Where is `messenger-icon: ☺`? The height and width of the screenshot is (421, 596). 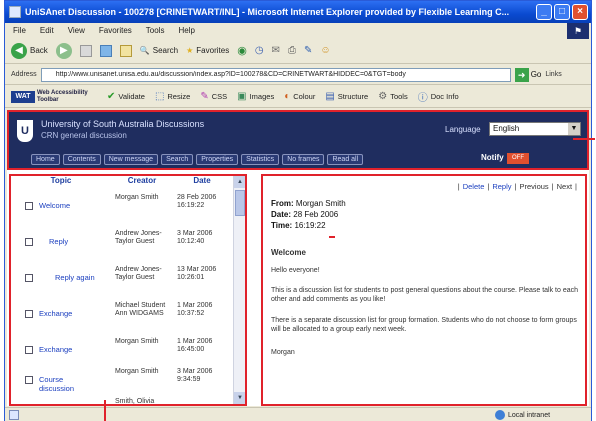 messenger-icon: ☺ is located at coordinates (325, 50).